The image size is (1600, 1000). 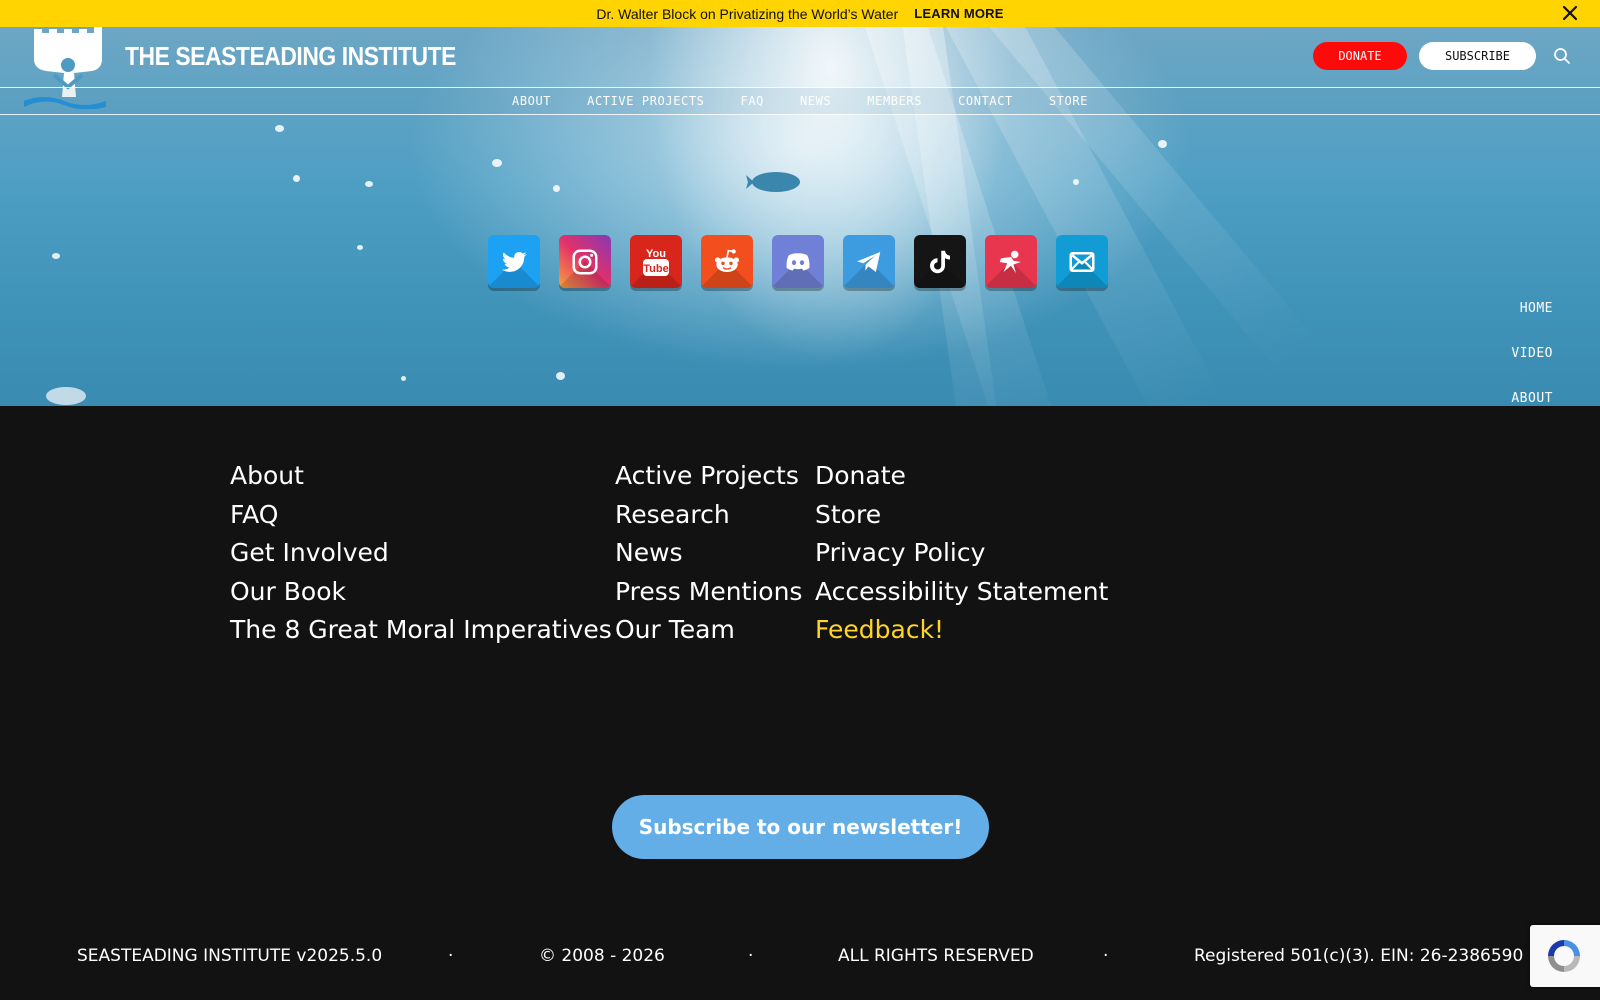 I want to click on footer-registration: Registered 501(c)(3). EIN: 26-2386590, so click(x=1359, y=956).